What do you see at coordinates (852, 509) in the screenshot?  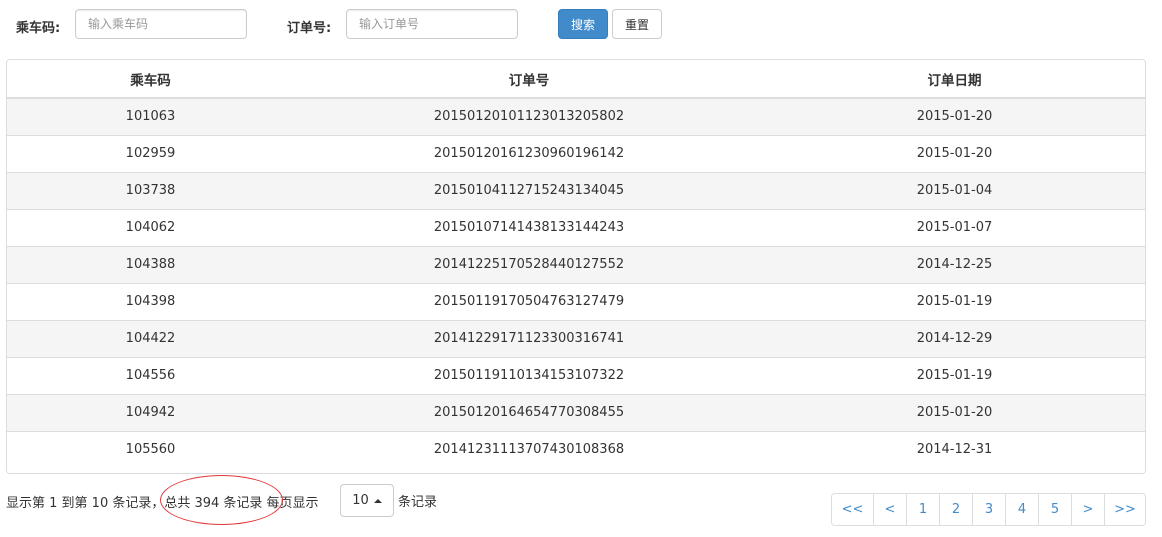 I see `page-first-button: <<` at bounding box center [852, 509].